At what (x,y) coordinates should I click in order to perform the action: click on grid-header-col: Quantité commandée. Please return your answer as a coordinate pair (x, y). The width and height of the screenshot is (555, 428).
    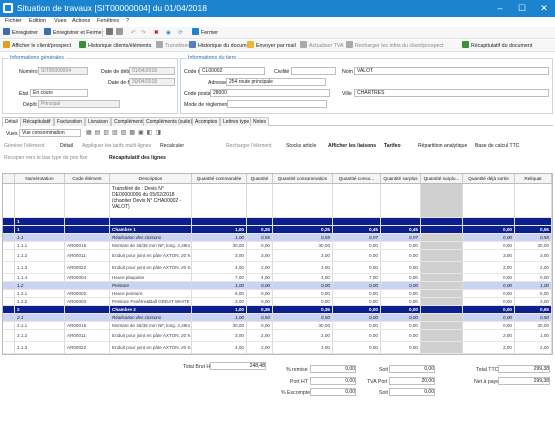
    Looking at the image, I should click on (219, 179).